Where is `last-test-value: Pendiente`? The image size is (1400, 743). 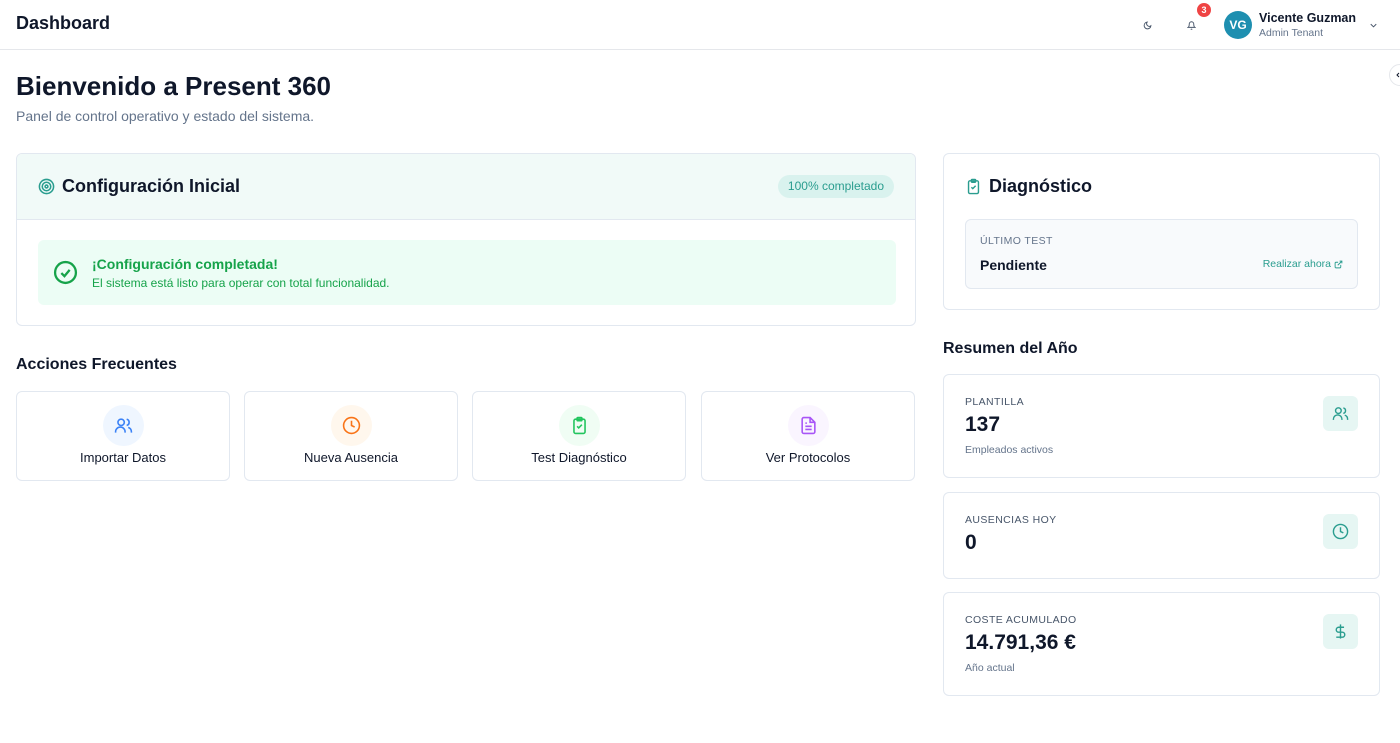 last-test-value: Pendiente is located at coordinates (1013, 265).